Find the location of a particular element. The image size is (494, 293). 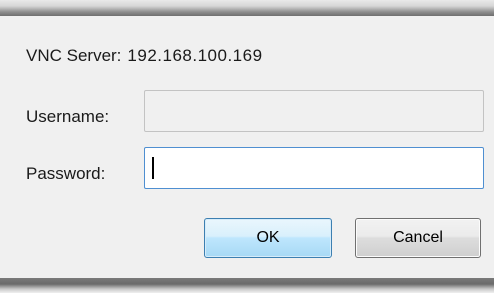

vnc-server-line: VNC Server: 192.168.100.169 is located at coordinates (144, 56).